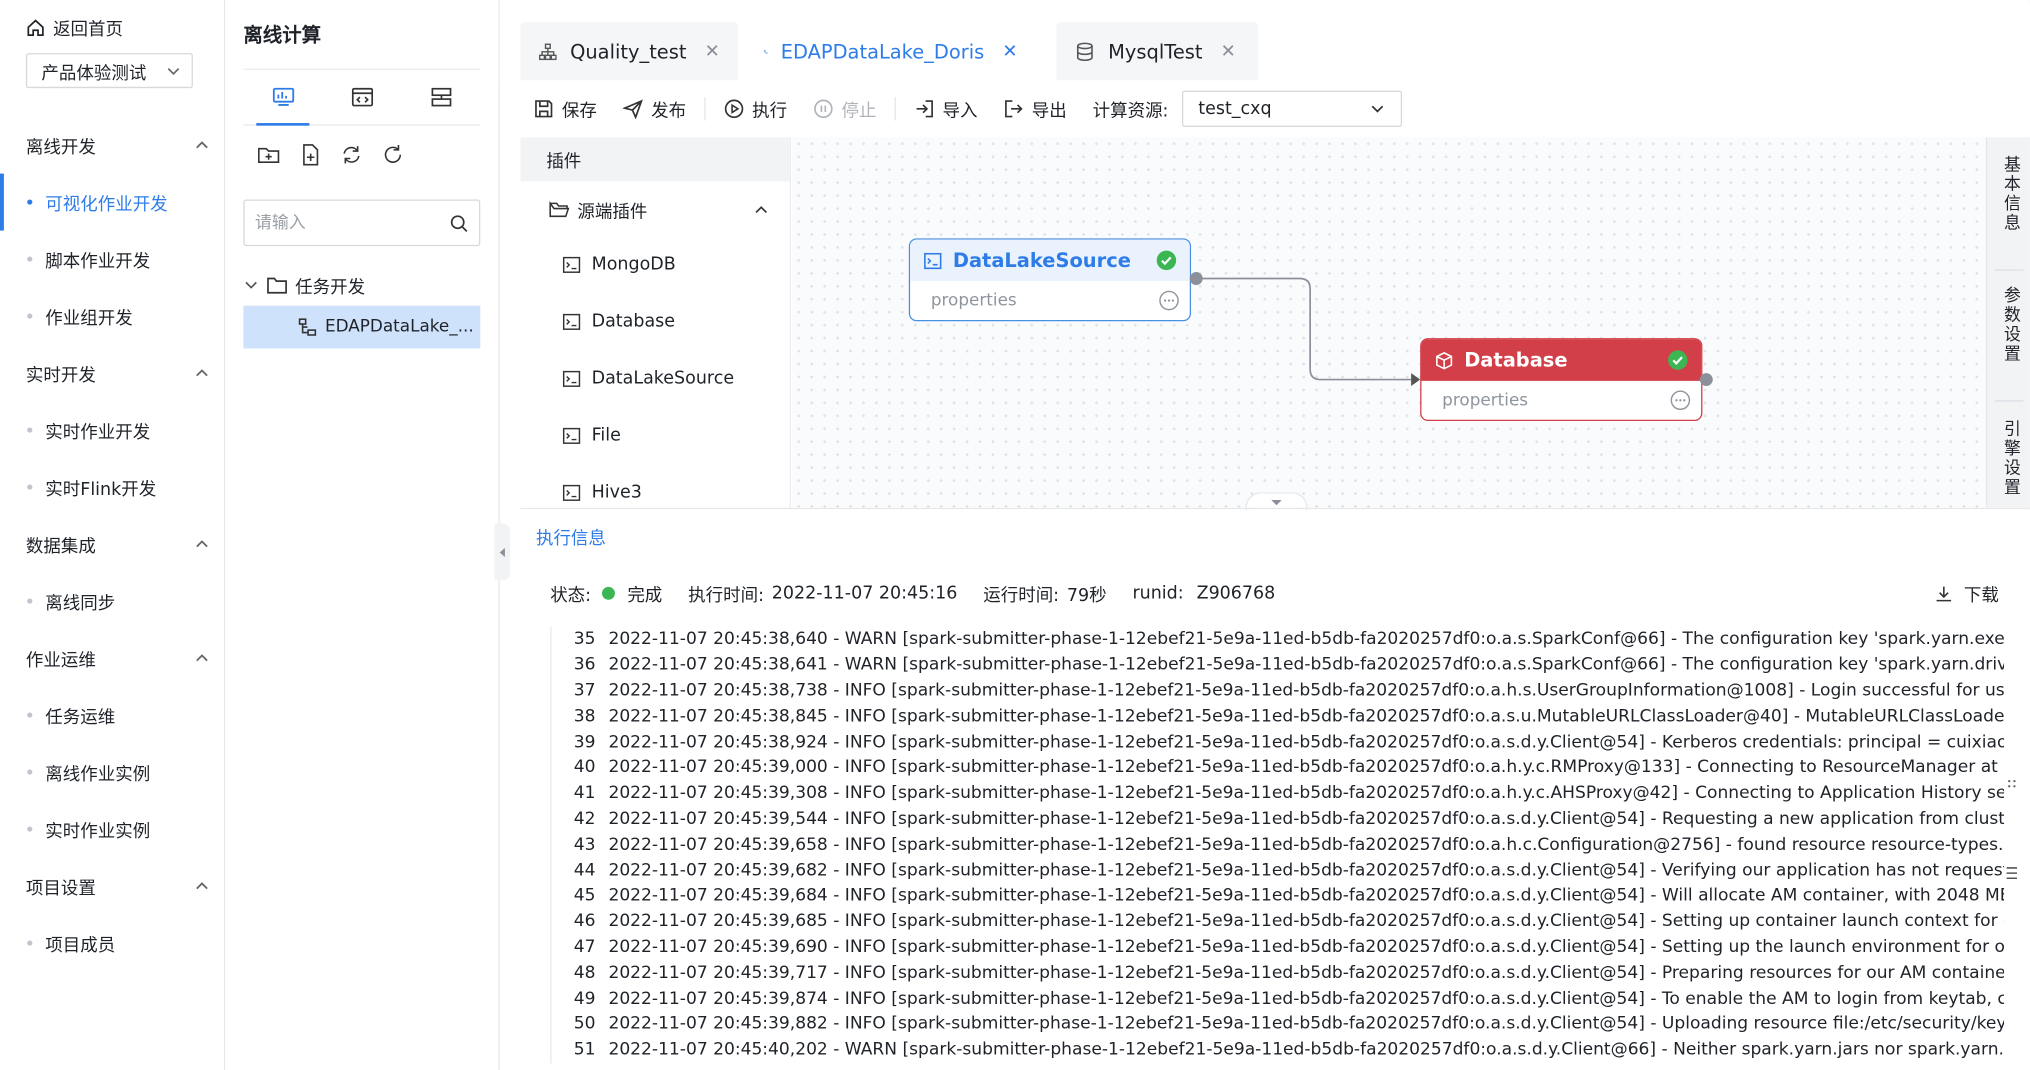 The width and height of the screenshot is (2030, 1070). I want to click on stop-label: 停止, so click(859, 111).